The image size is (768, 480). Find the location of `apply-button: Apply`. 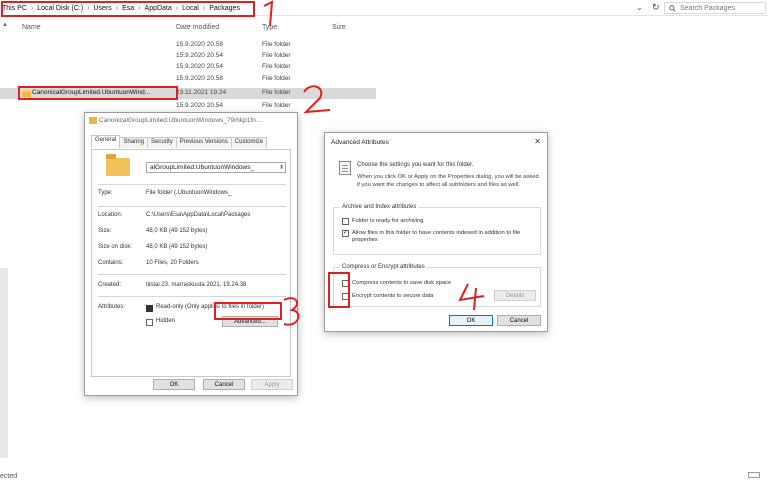

apply-button: Apply is located at coordinates (272, 384).